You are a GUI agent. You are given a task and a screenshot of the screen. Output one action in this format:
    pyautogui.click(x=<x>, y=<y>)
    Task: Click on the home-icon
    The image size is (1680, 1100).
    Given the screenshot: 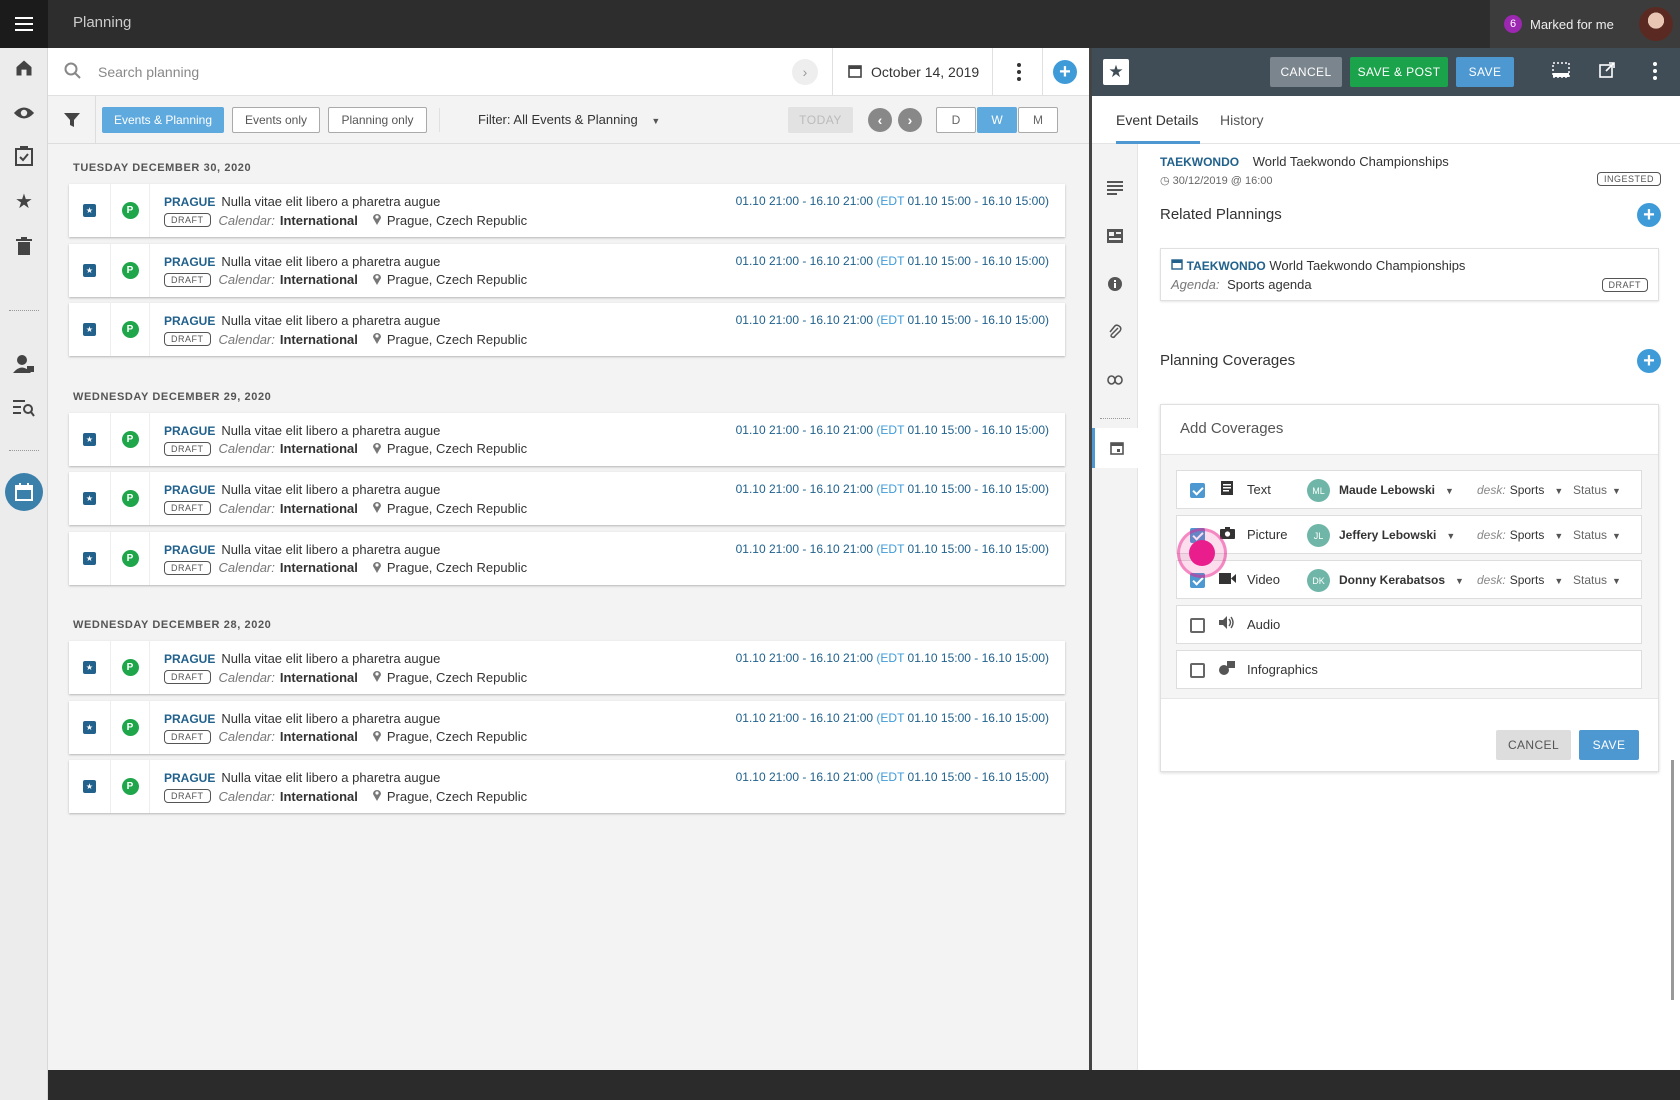 What is the action you would take?
    pyautogui.click(x=24, y=68)
    